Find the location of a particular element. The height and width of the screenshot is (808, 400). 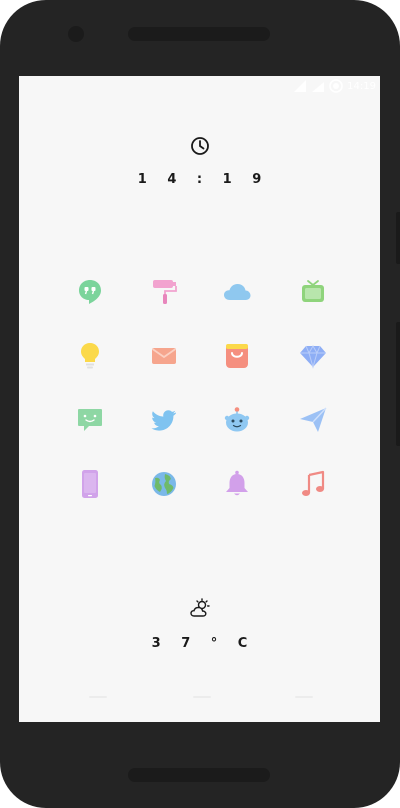

hangouts-app is located at coordinates (90, 292).